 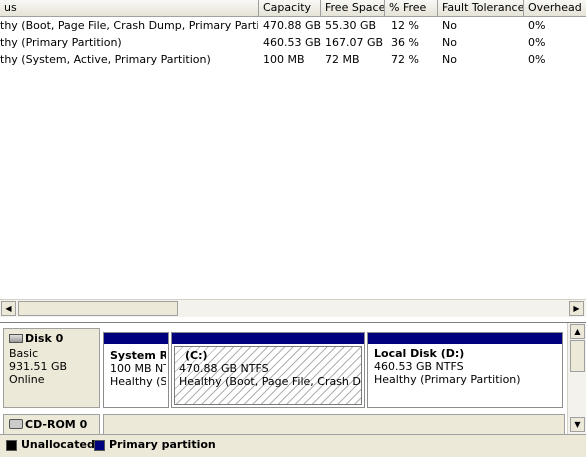 I want to click on horizontal-scrollbar: ◀ ▶, so click(x=293, y=308).